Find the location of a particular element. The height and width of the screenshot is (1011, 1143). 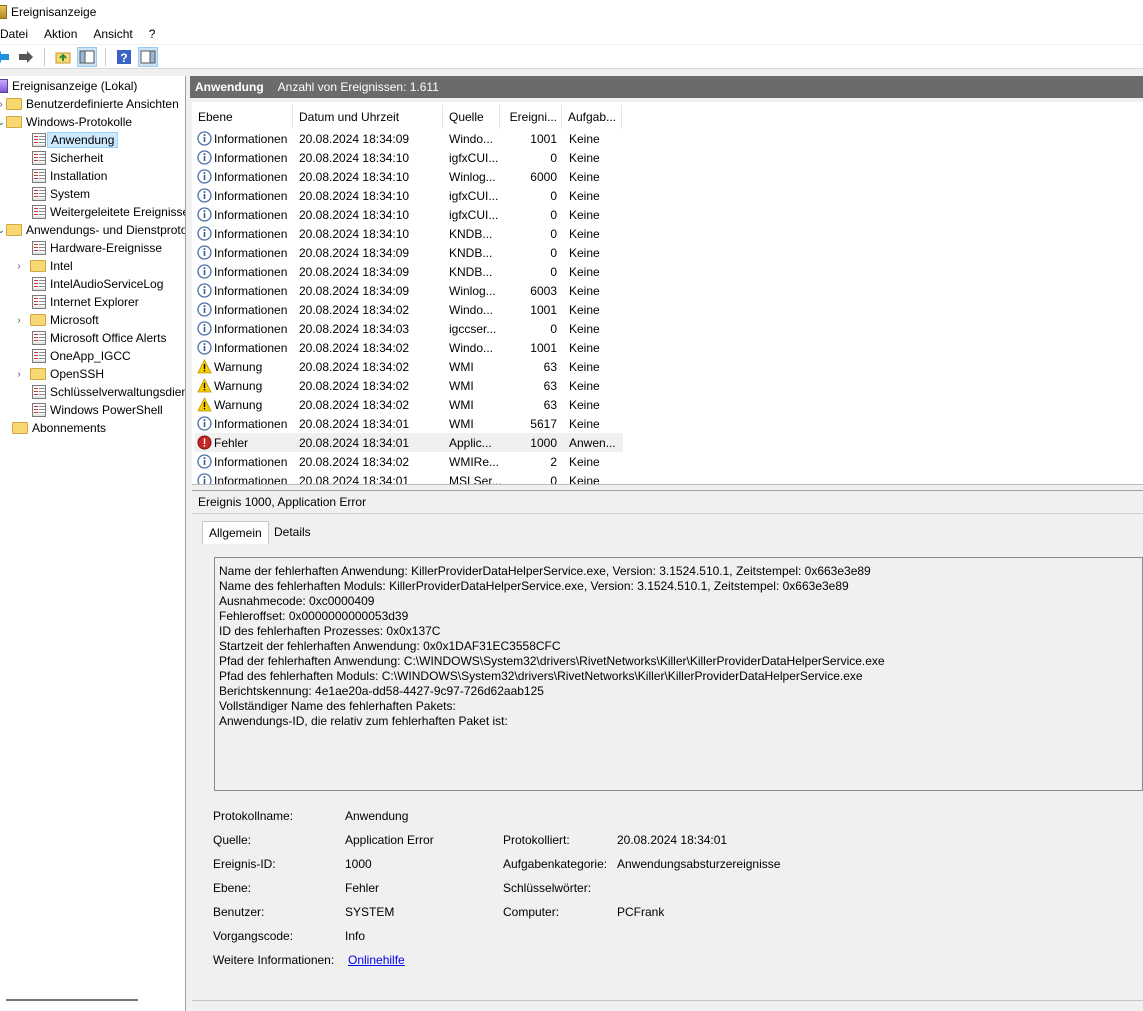

show-action-pane-icon is located at coordinates (148, 56).